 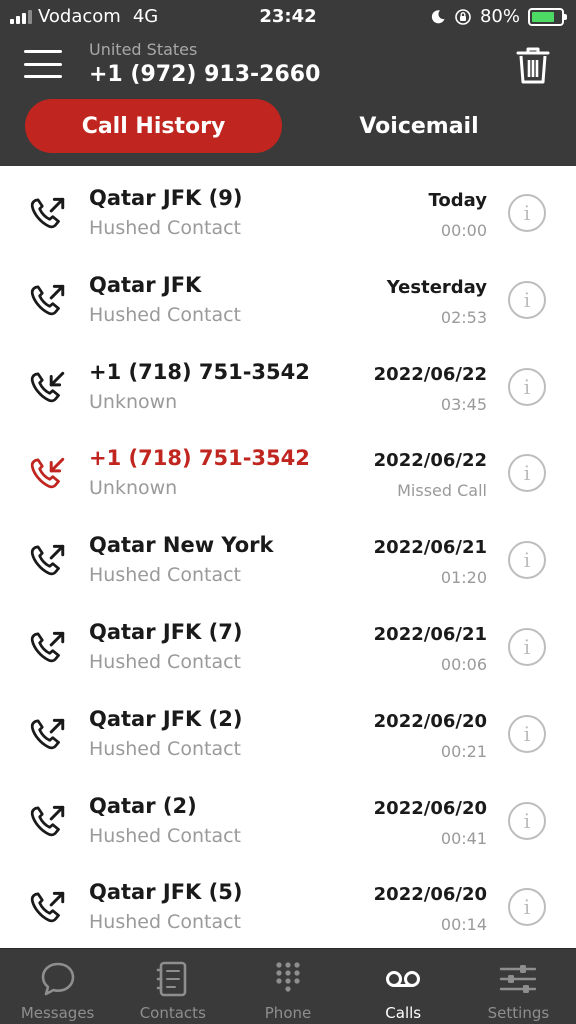 What do you see at coordinates (463, 751) in the screenshot?
I see `call-duration: 00:21` at bounding box center [463, 751].